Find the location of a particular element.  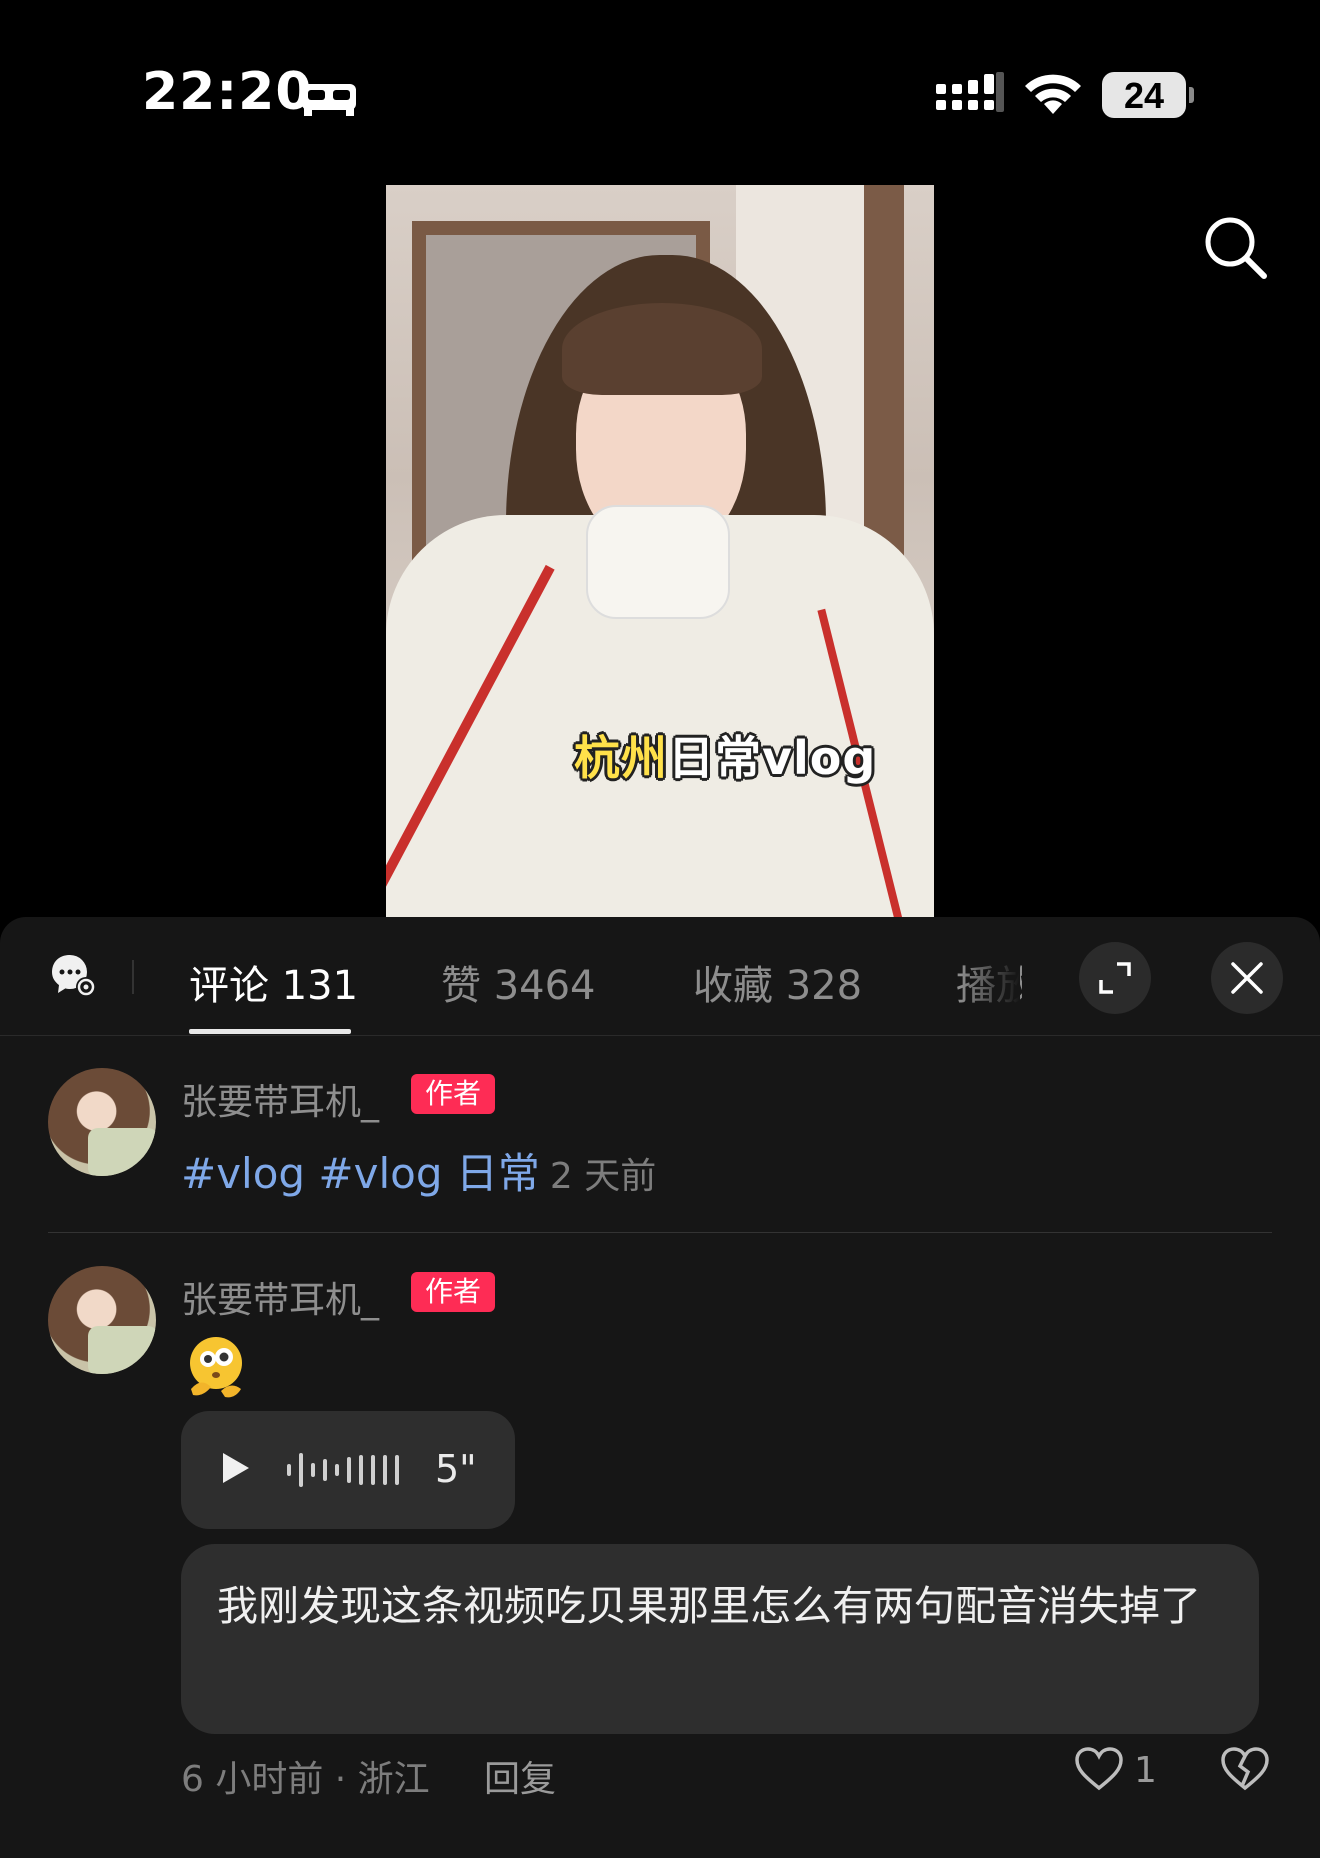

comment-bubble: 我刚发现这条视频吃贝果那里怎么有两句配音消失掉了 is located at coordinates (720, 1639).